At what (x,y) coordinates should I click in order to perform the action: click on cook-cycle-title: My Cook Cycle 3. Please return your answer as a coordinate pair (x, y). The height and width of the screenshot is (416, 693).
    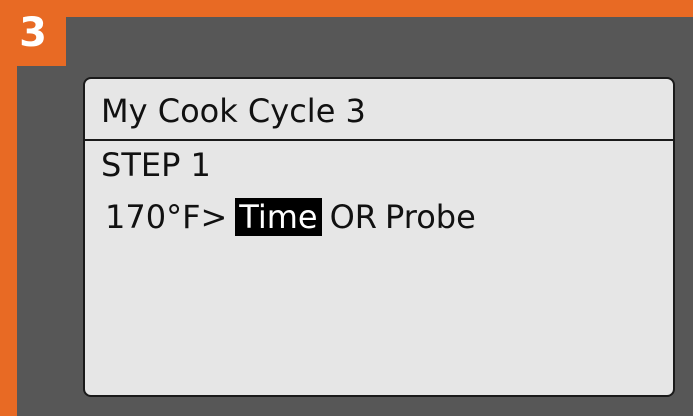
    Looking at the image, I should click on (379, 110).